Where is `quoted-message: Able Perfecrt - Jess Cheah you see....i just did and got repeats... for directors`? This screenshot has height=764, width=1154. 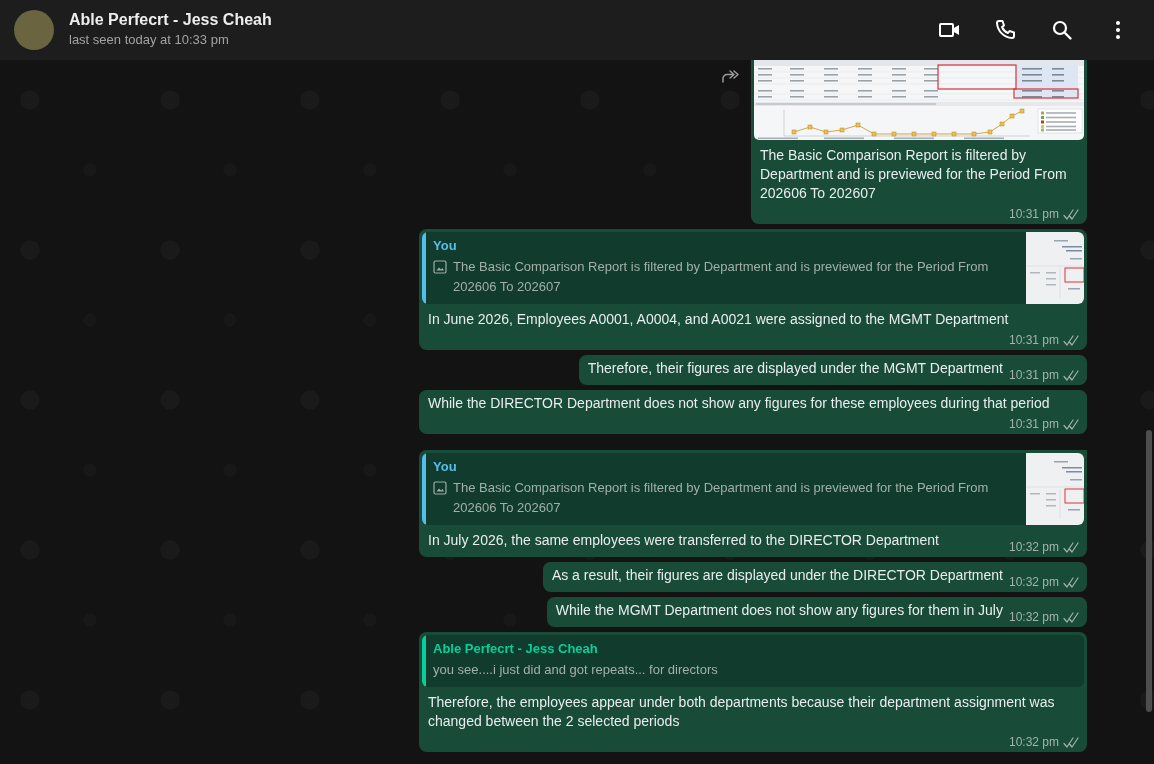
quoted-message: Able Perfecrt - Jess Cheah you see....i just did and got repeats... for directors is located at coordinates (753, 661).